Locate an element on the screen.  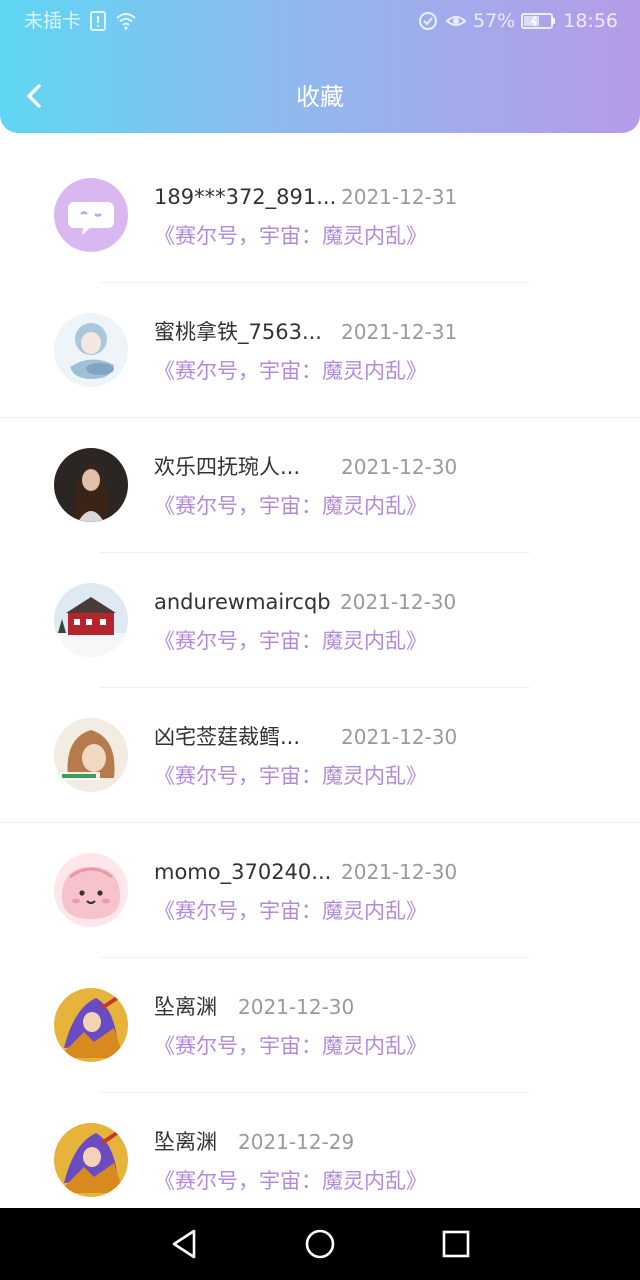
header: 未插卡 57% 18:56 收藏 is located at coordinates (320, 66).